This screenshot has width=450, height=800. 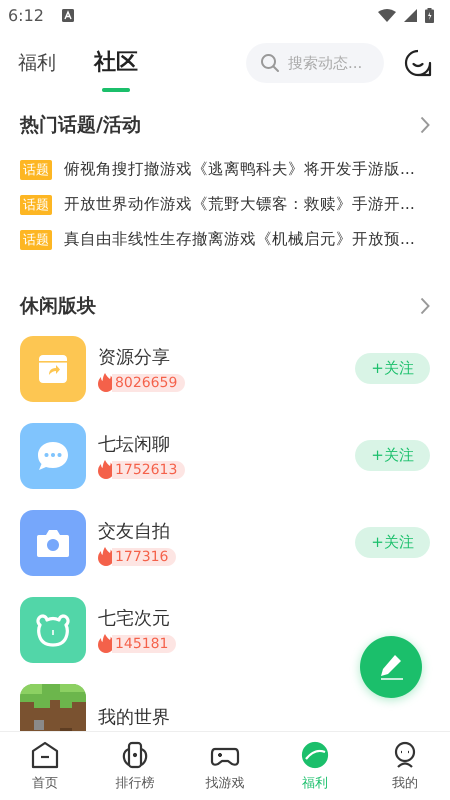 What do you see at coordinates (225, 766) in the screenshot?
I see `nav-tab: 找游戏` at bounding box center [225, 766].